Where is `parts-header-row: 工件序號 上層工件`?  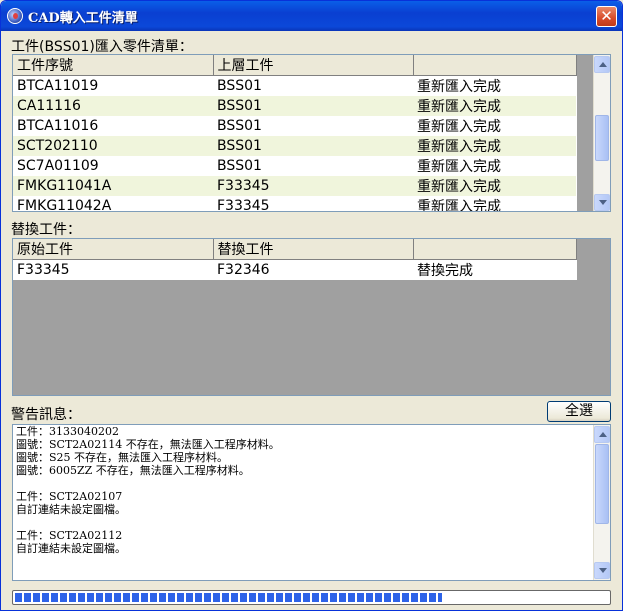
parts-header-row: 工件序號 上層工件 is located at coordinates (295, 65).